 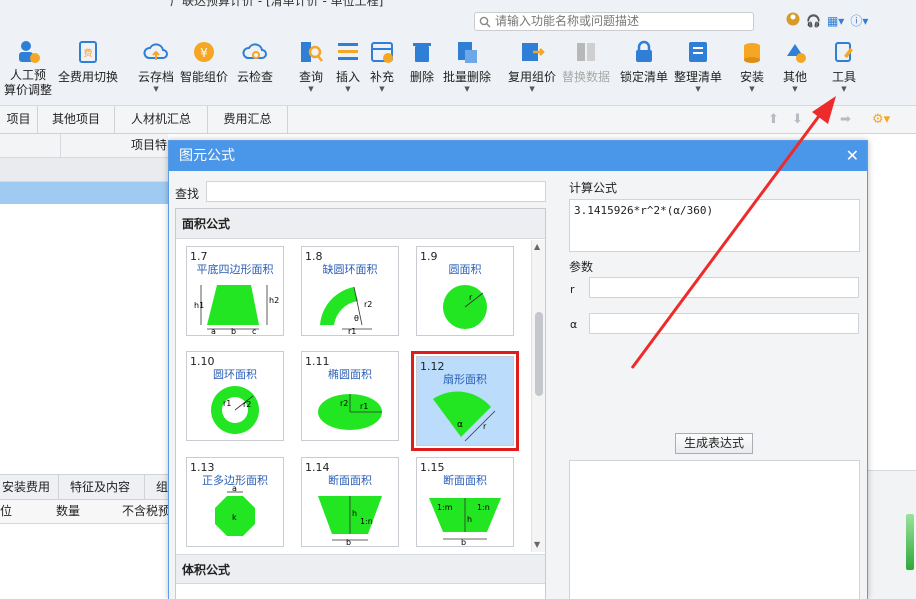 I want to click on grid-apps-icon: ▦▾, so click(x=835, y=21).